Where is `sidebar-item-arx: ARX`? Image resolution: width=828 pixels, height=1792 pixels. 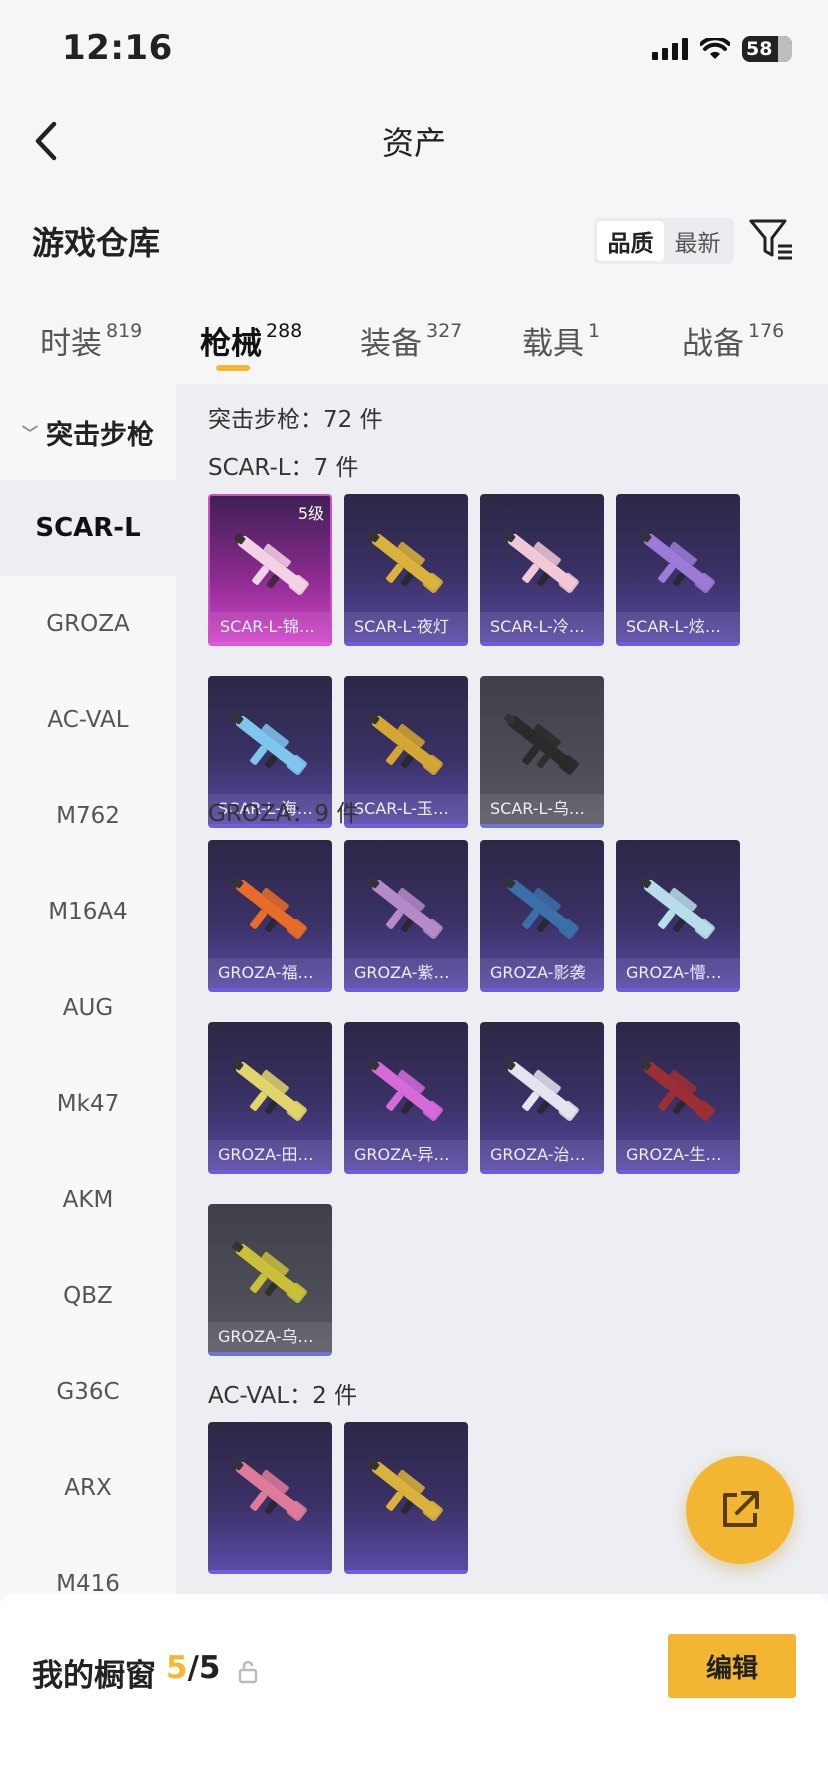 sidebar-item-arx: ARX is located at coordinates (88, 1488).